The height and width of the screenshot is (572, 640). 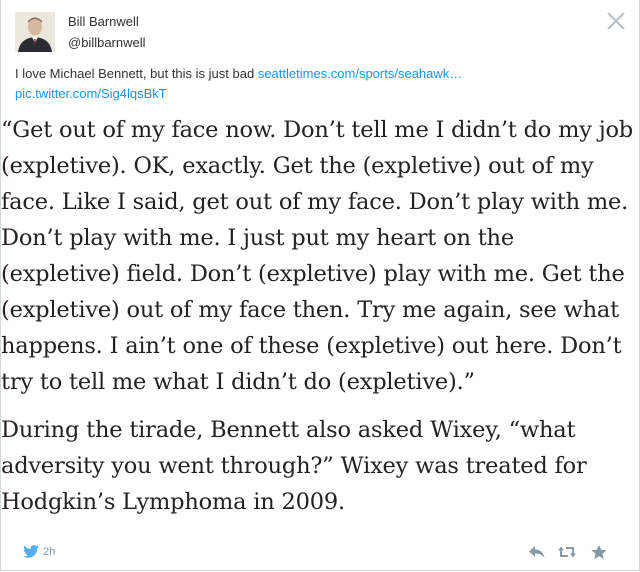 What do you see at coordinates (107, 42) in the screenshot?
I see `author-handle: @billbarnwell` at bounding box center [107, 42].